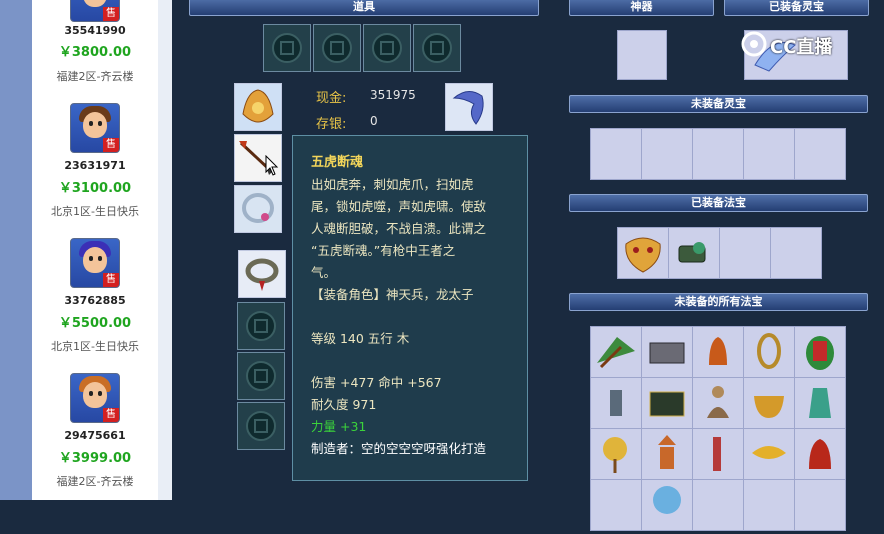  What do you see at coordinates (95, 30) in the screenshot?
I see `listing-id: 35541990` at bounding box center [95, 30].